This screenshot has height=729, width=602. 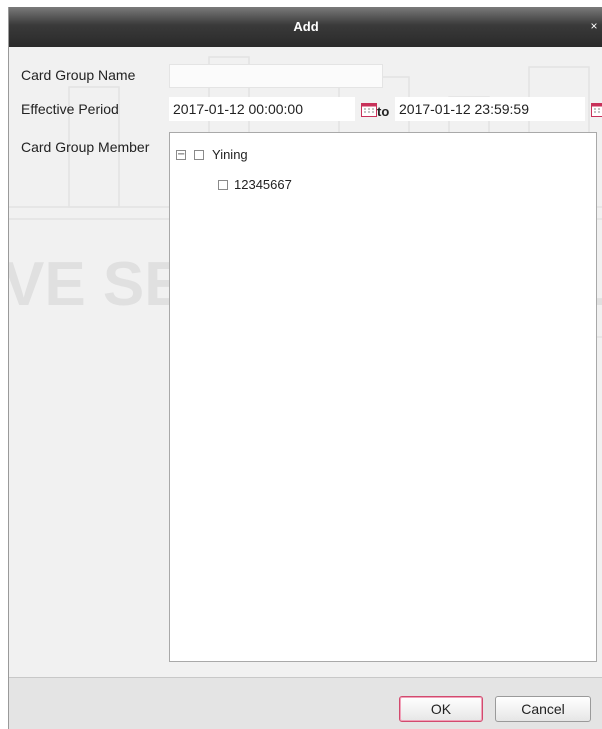 I want to click on collapse-icon: −, so click(x=181, y=154).